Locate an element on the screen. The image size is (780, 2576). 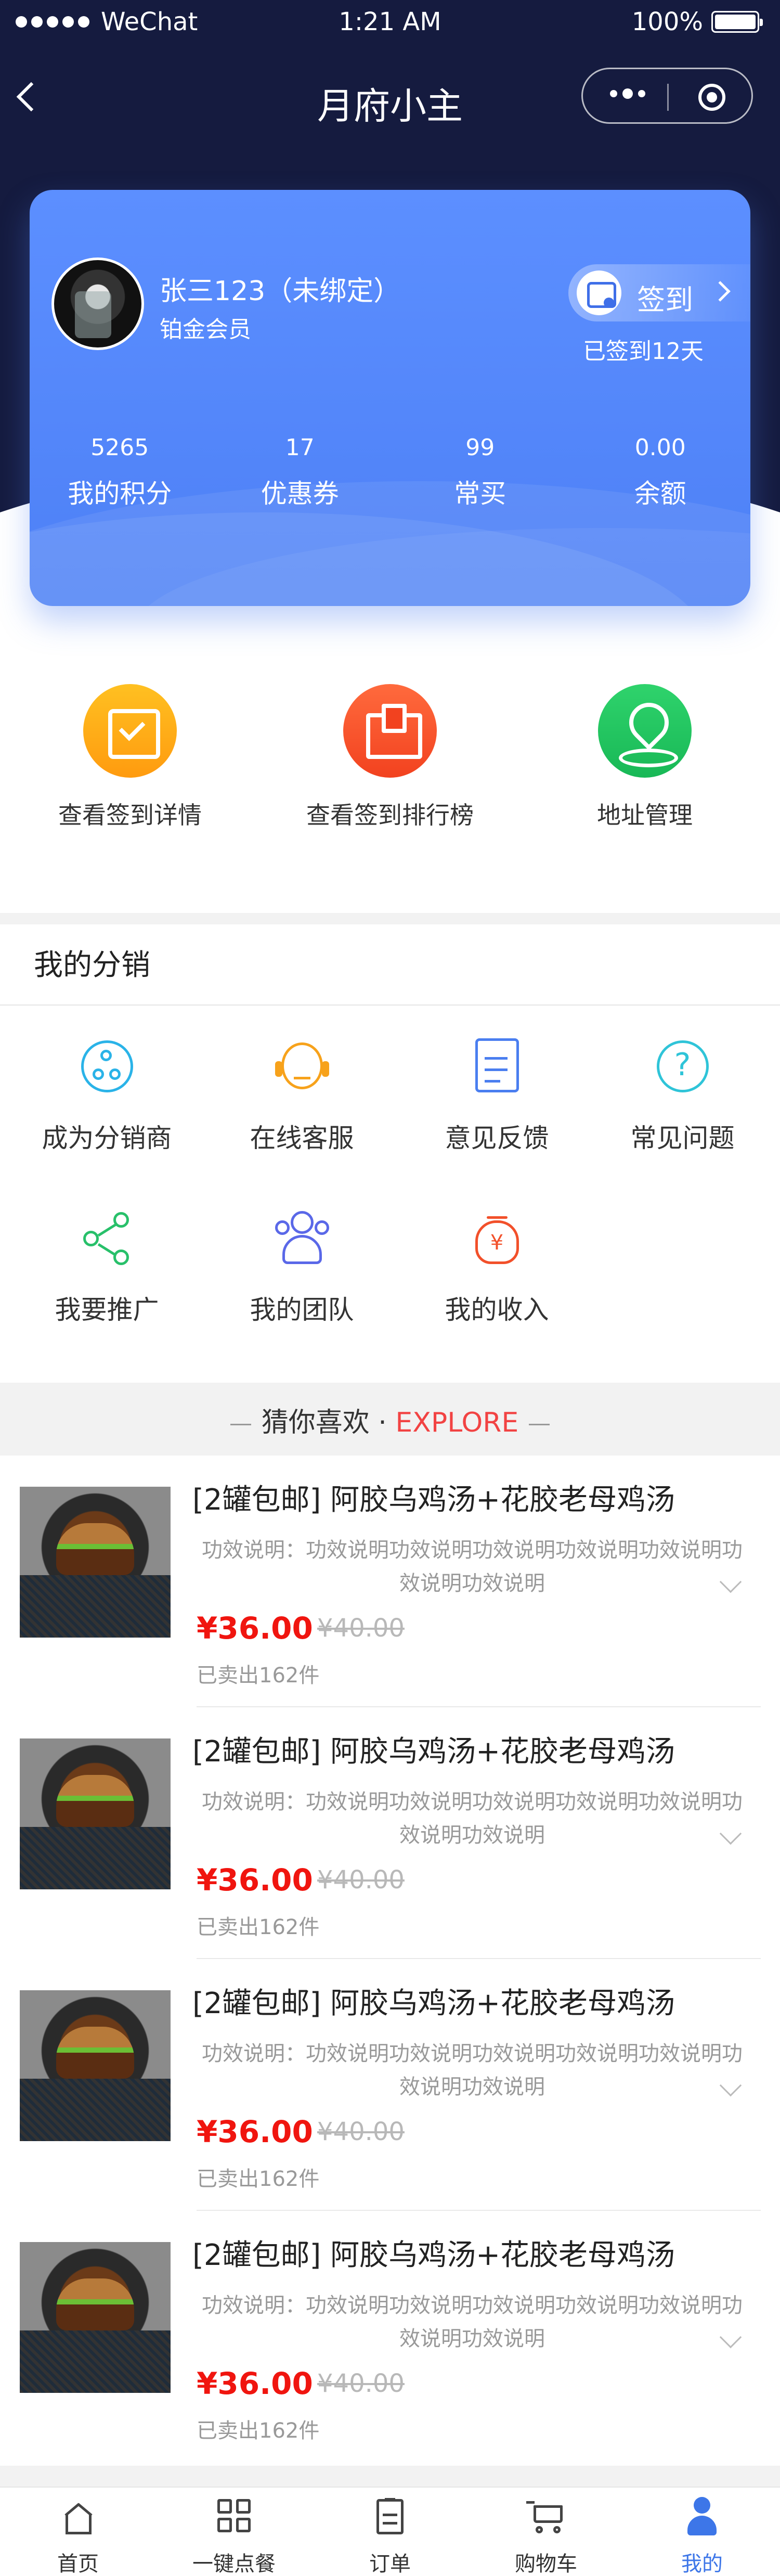
grid-item-label: 常见问题 is located at coordinates (682, 1138).